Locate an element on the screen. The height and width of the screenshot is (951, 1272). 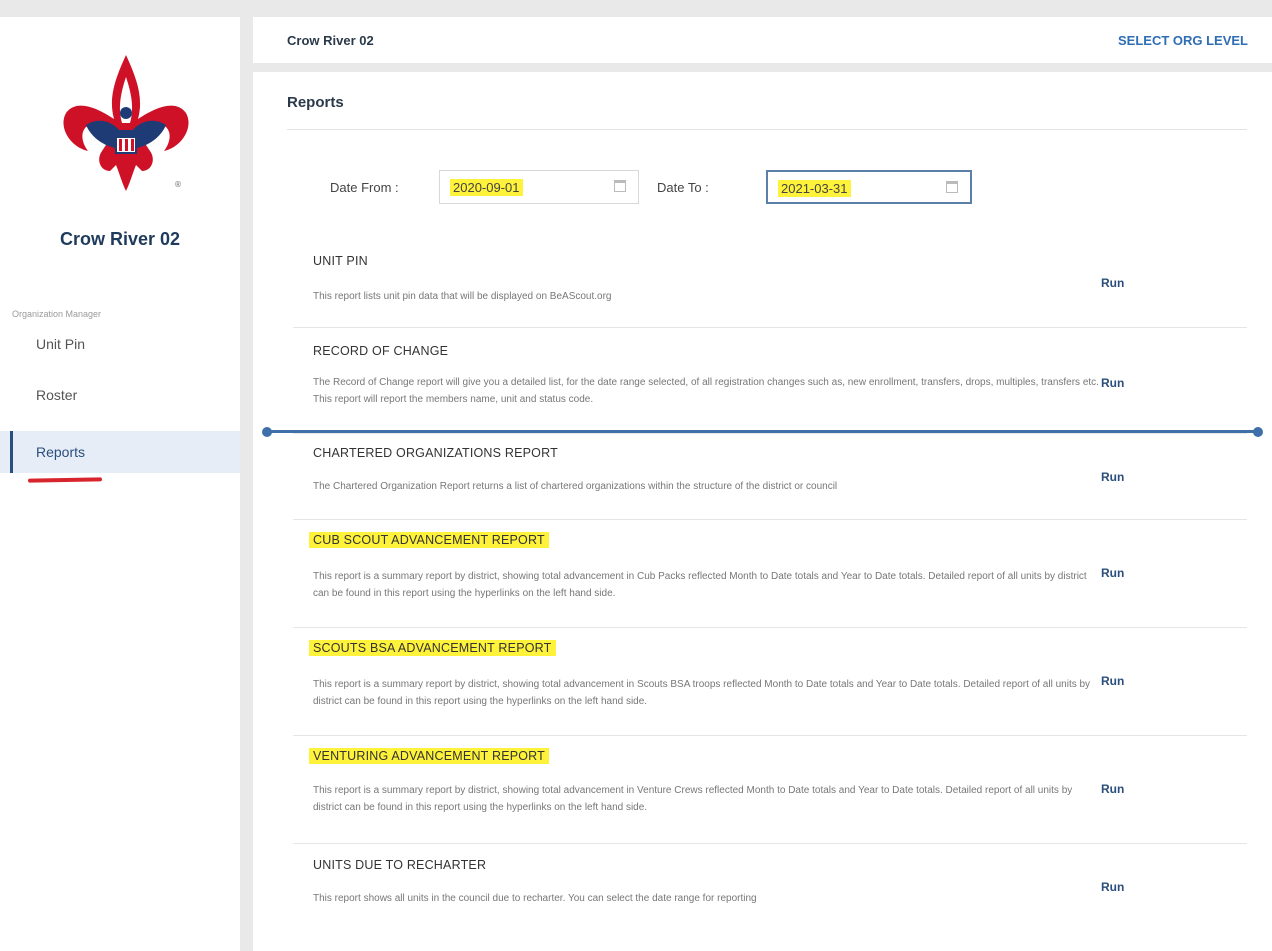
bsa-fleur-de-lis-logo-icon: ® is located at coordinates (126, 123).